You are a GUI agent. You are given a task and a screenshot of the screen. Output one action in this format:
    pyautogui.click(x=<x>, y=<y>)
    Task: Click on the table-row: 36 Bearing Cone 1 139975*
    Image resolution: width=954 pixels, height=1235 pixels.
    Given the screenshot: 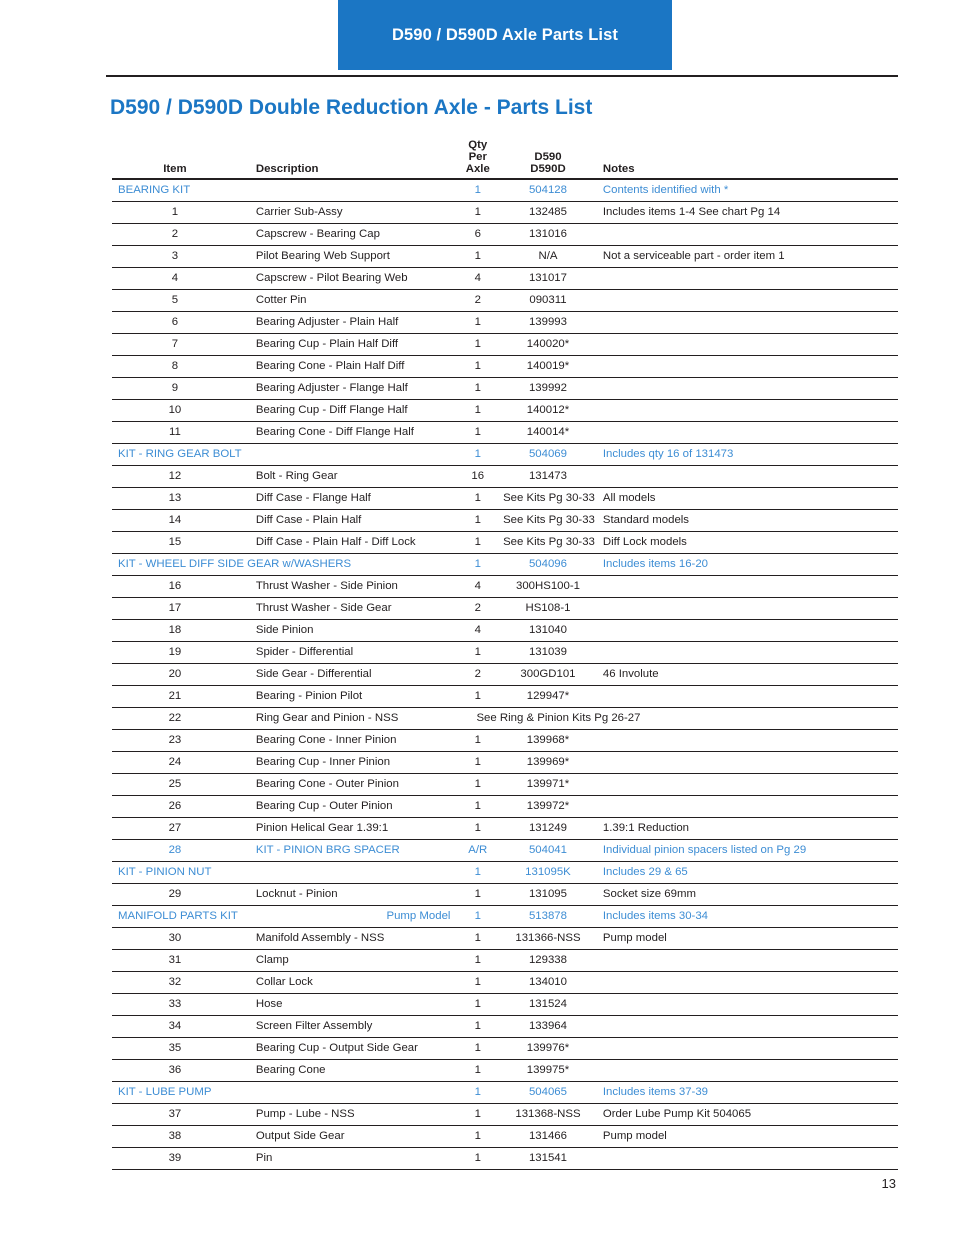 What is the action you would take?
    pyautogui.click(x=505, y=1071)
    